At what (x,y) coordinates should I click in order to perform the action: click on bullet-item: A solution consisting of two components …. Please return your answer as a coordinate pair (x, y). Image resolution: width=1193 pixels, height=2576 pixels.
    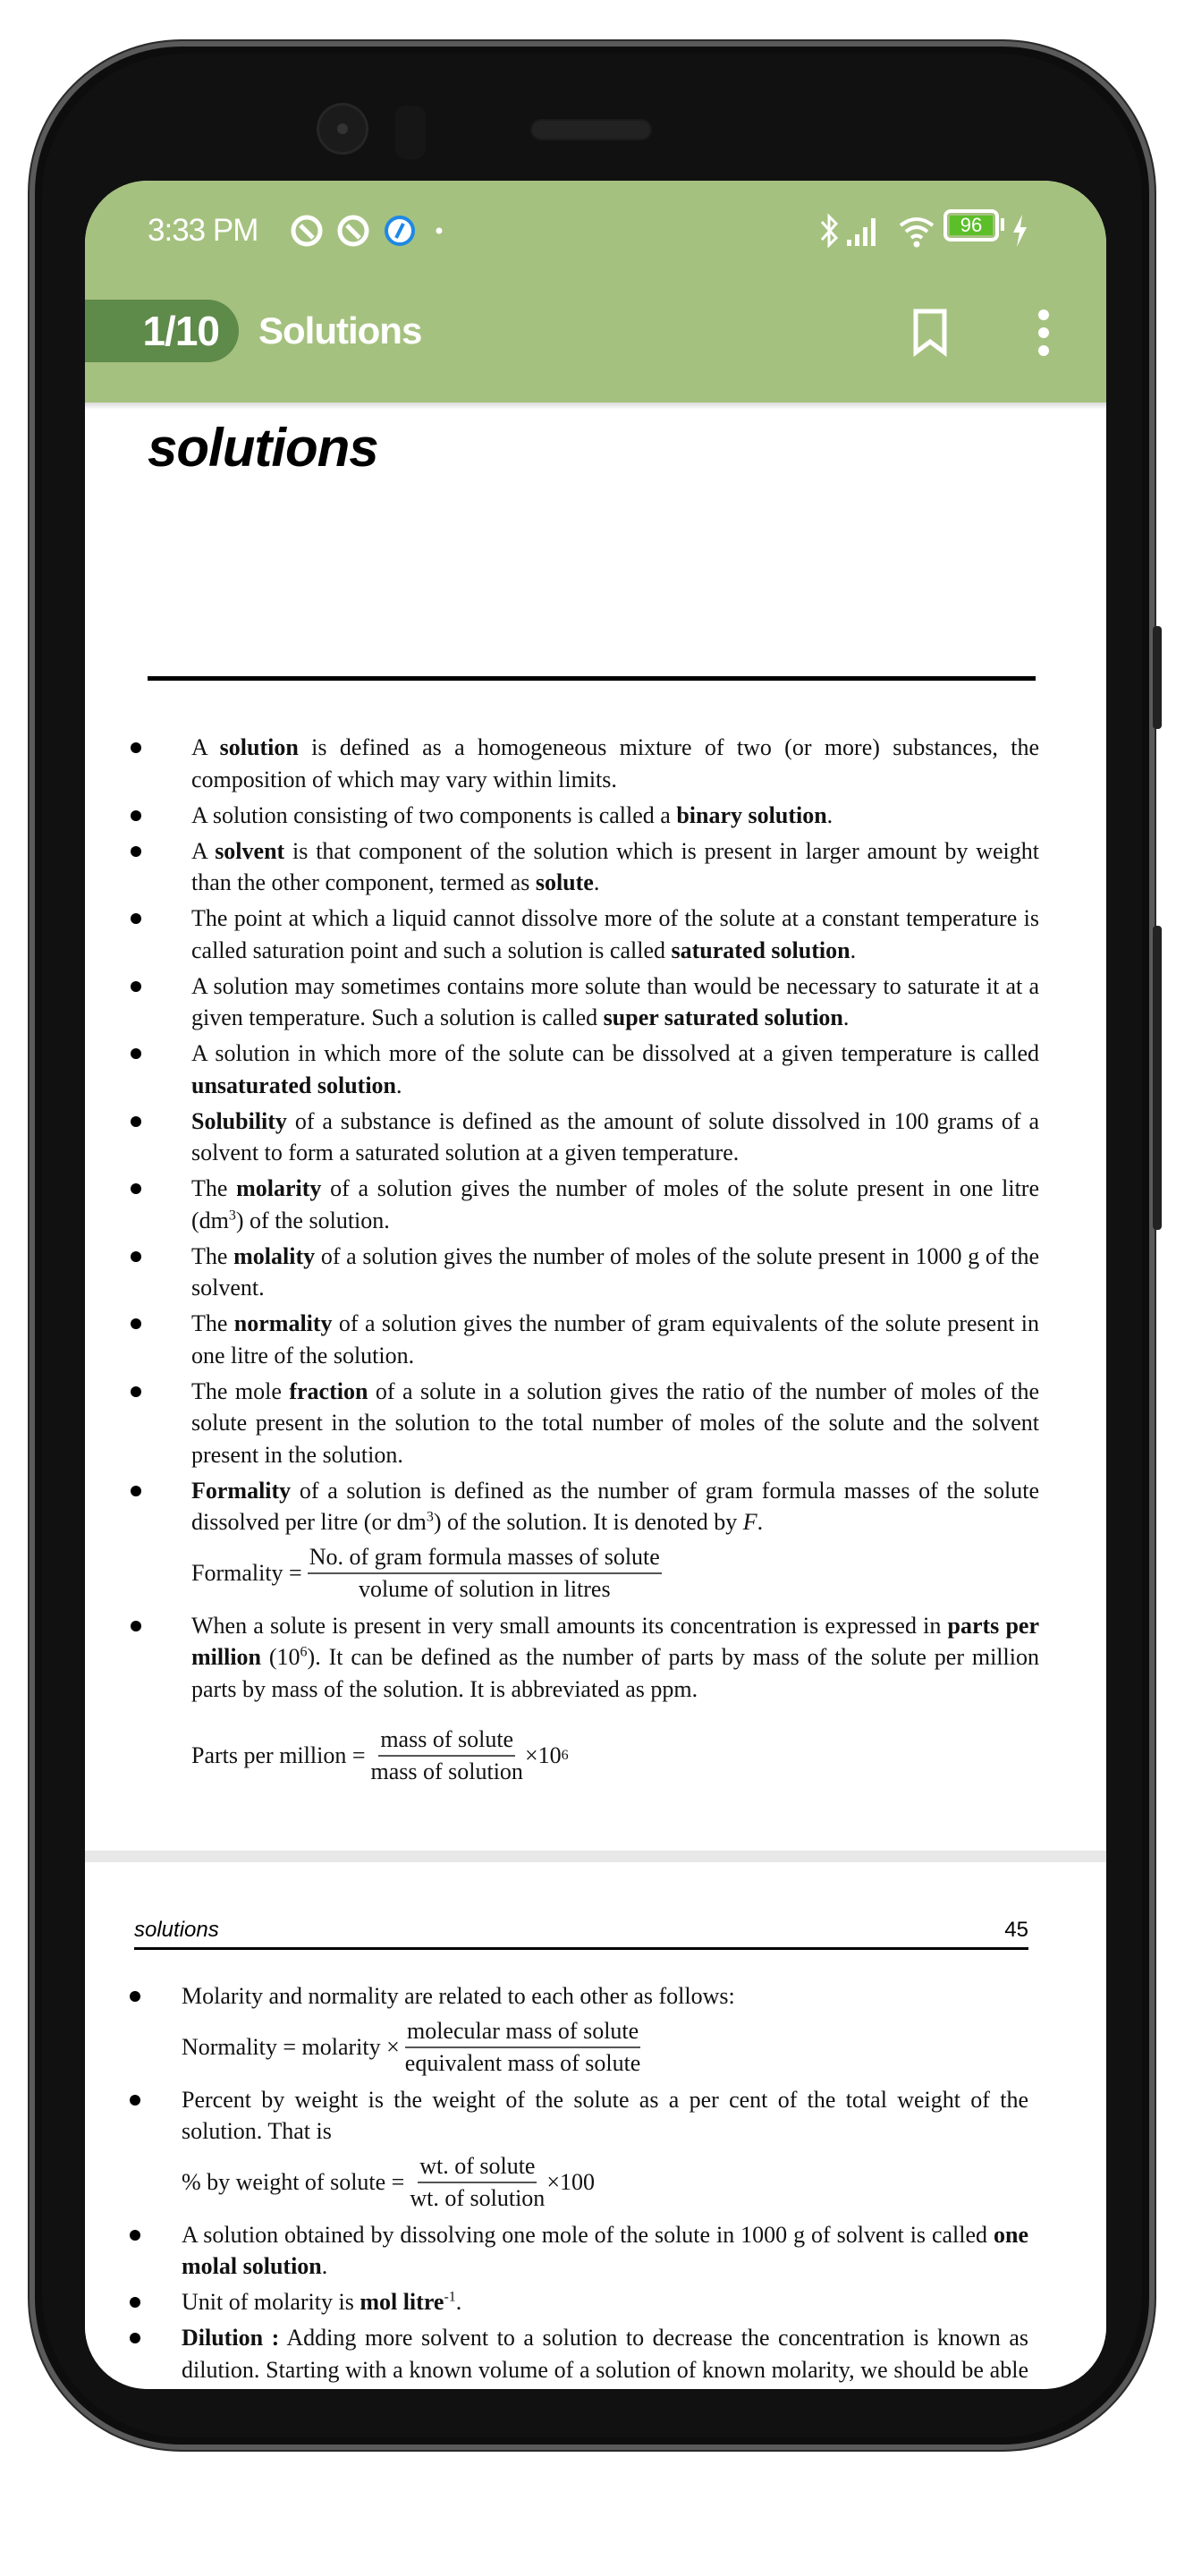
    Looking at the image, I should click on (585, 816).